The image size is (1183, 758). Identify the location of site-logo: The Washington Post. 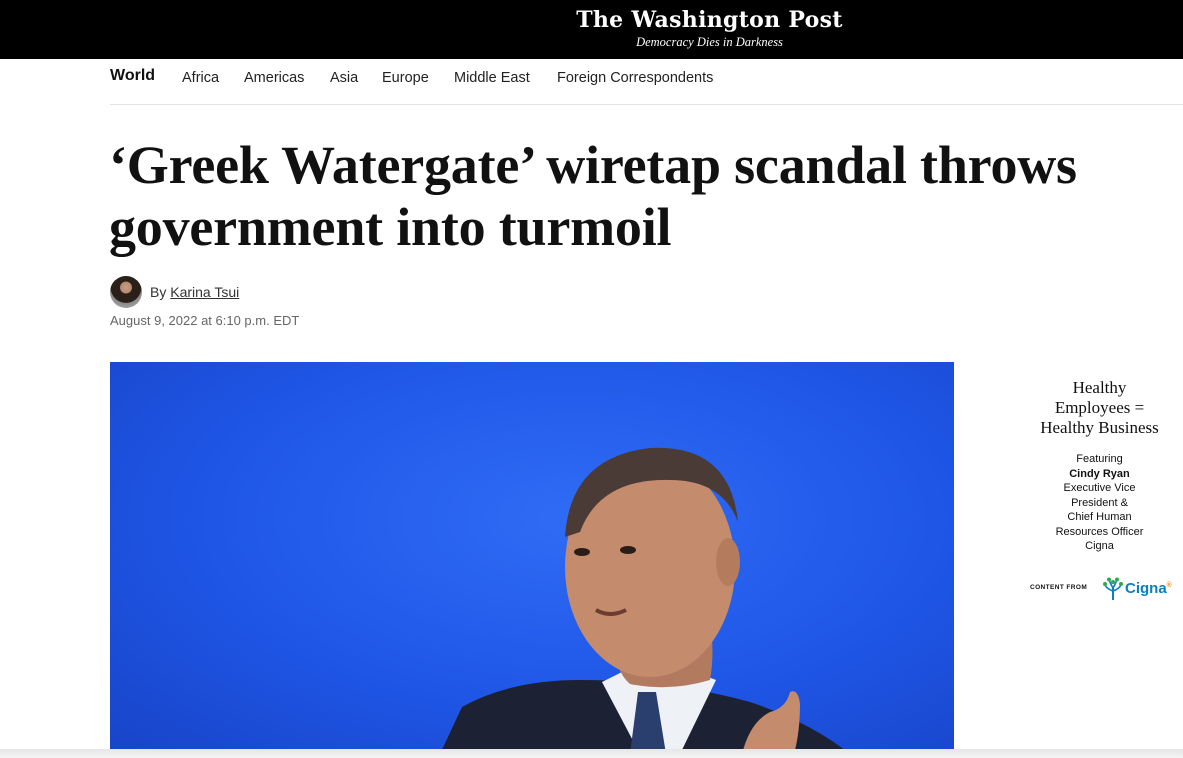
(591, 20).